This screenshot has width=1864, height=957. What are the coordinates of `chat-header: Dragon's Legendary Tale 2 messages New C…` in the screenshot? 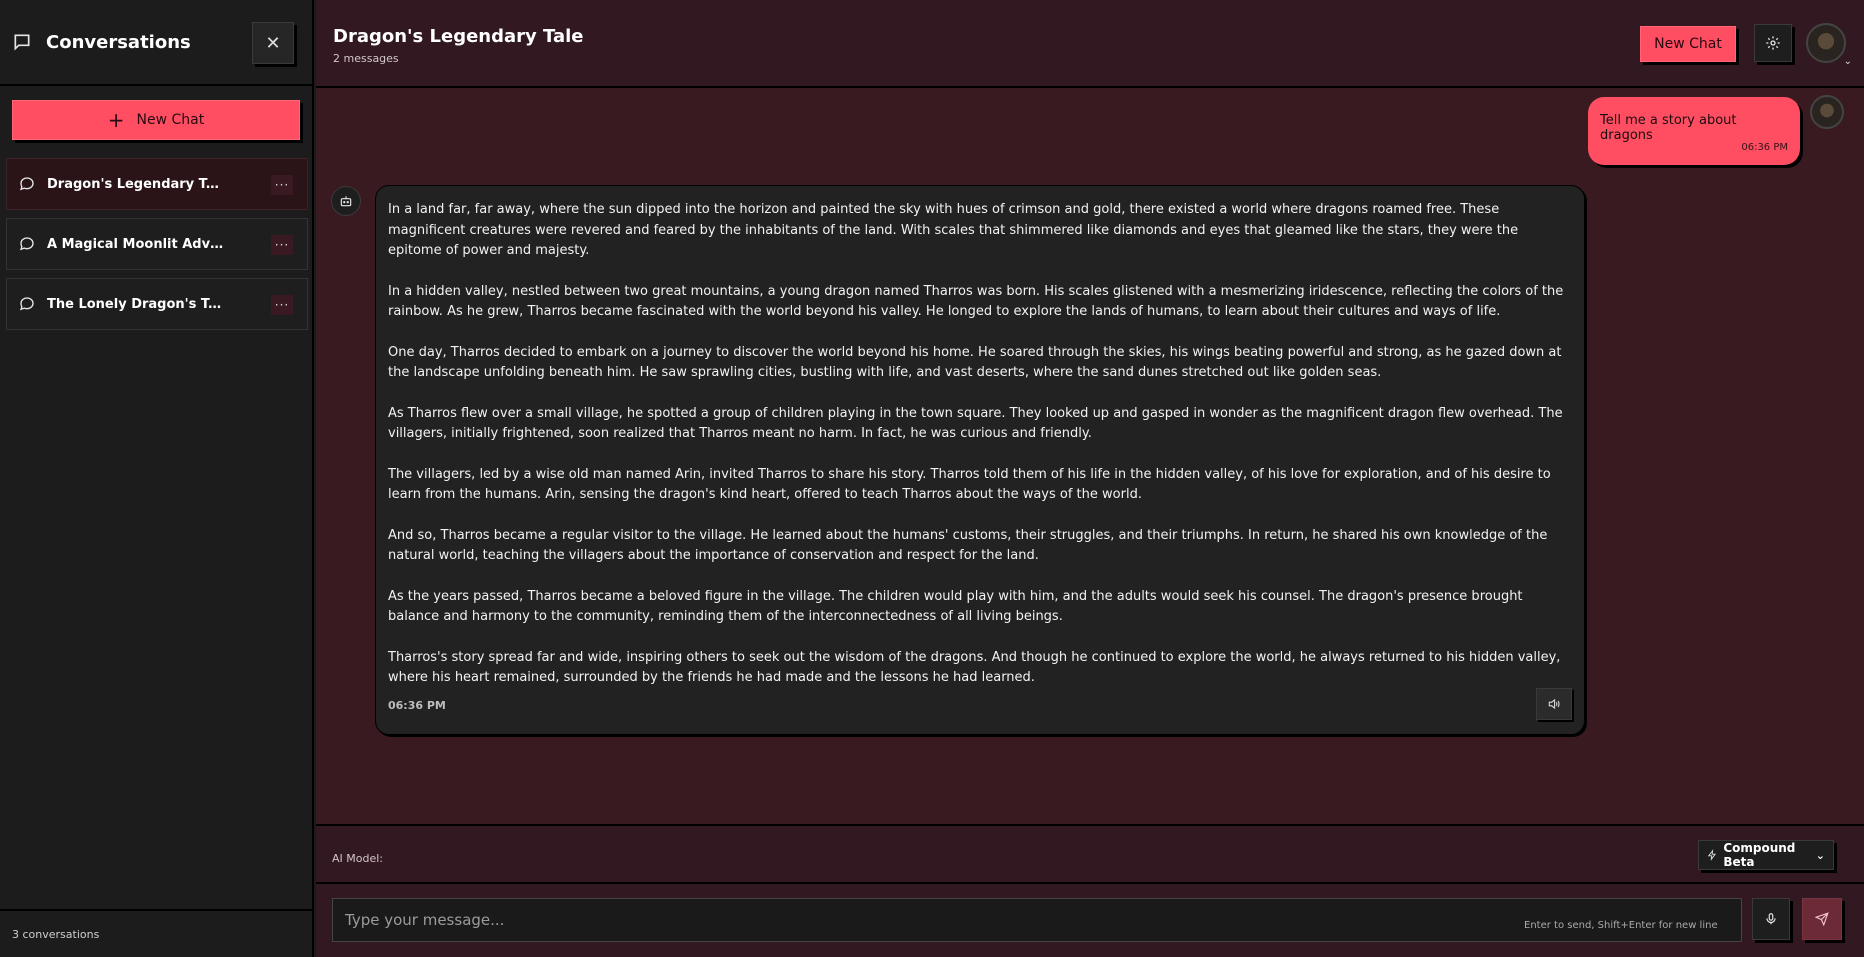 It's located at (1090, 44).